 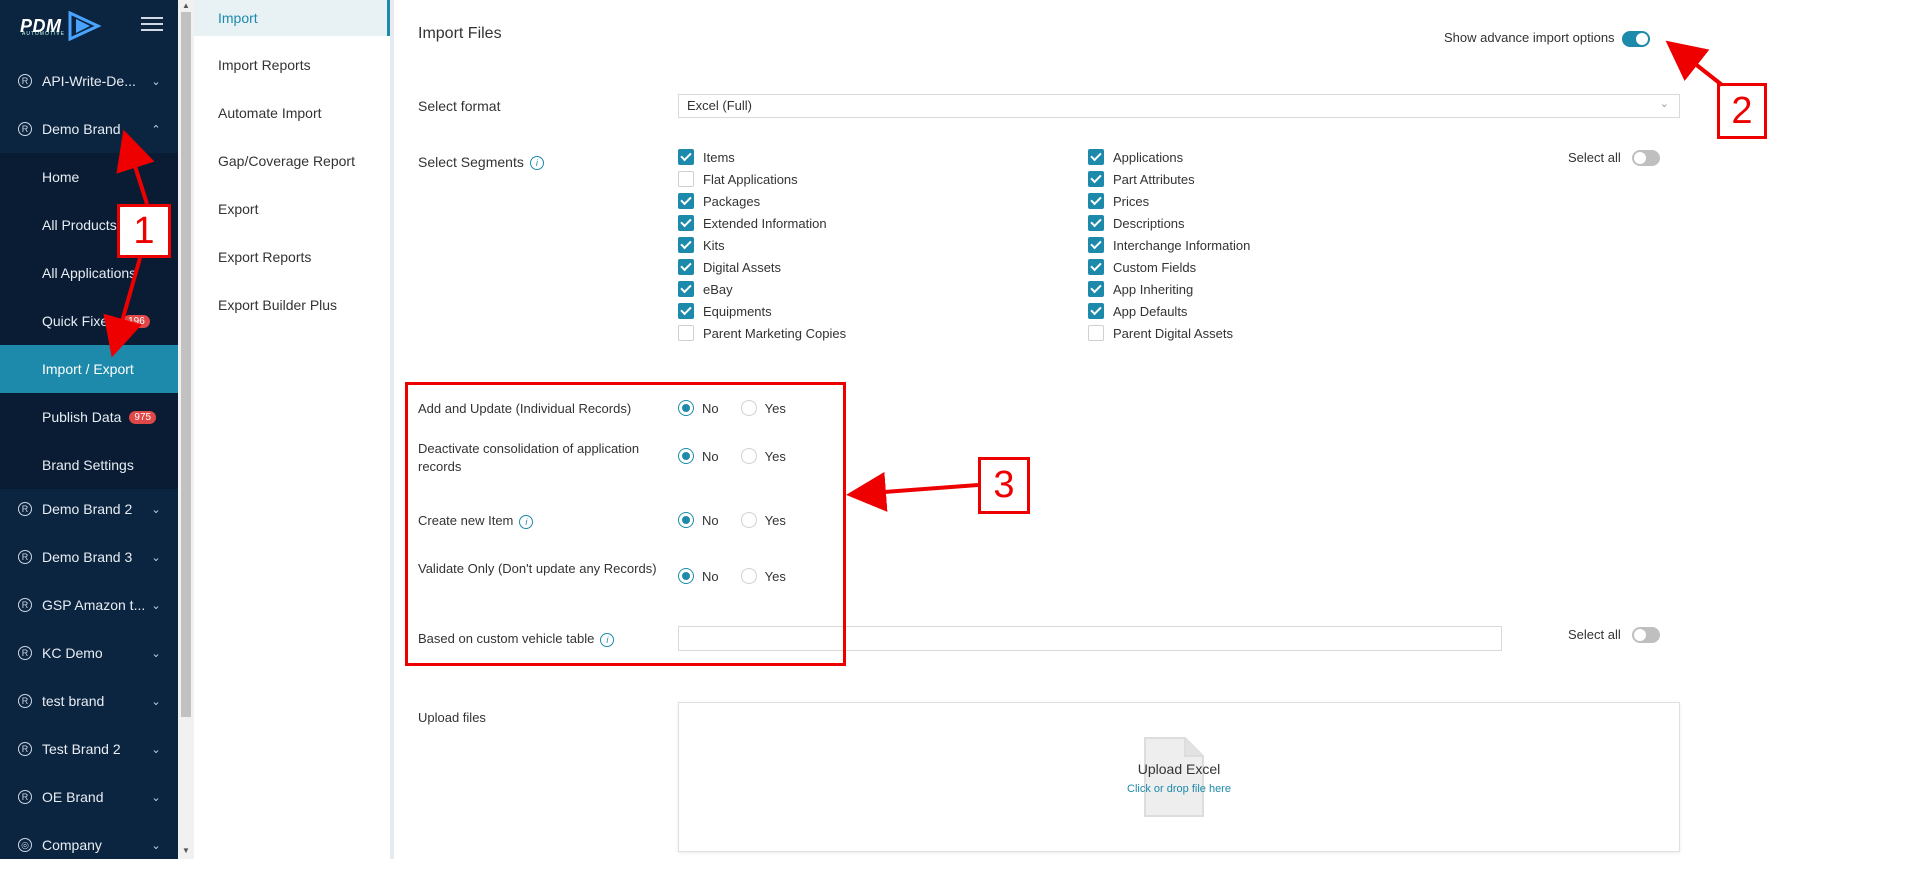 I want to click on sidebar-subitem-label: Import / Export, so click(x=88, y=369).